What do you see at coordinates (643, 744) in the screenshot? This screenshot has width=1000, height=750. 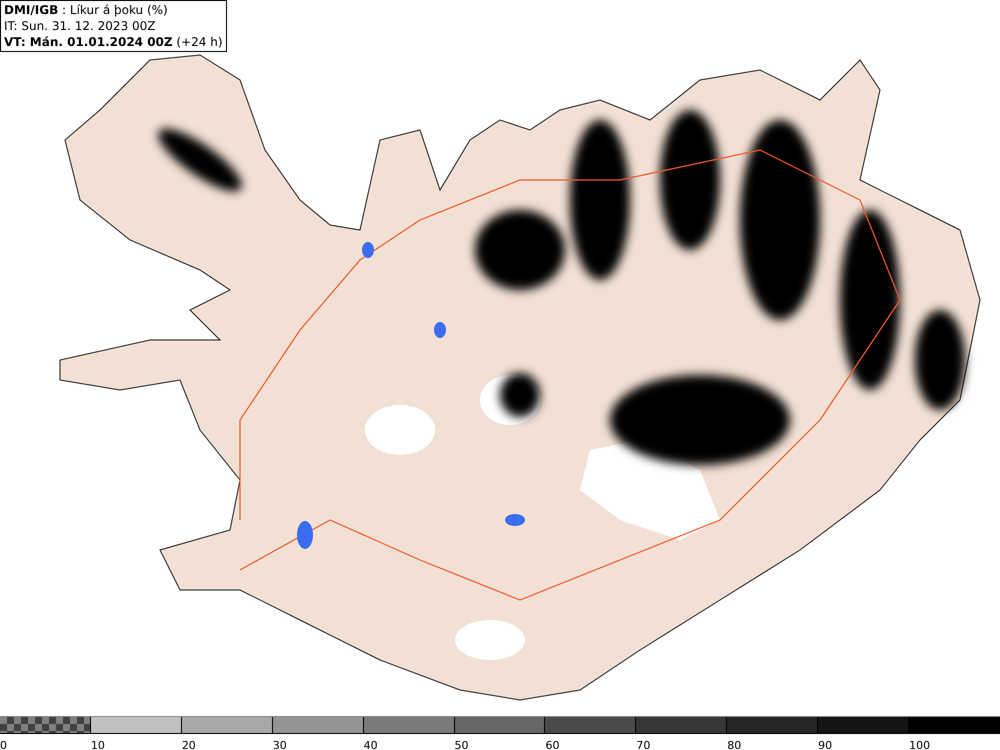 I see `legend-label: 70` at bounding box center [643, 744].